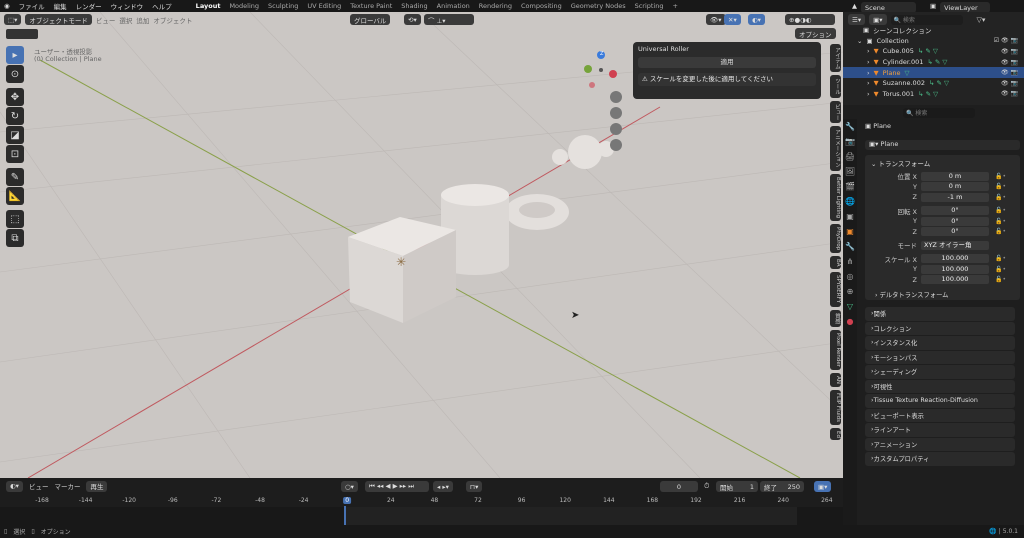  I want to click on move-tool: ✥, so click(15, 97).